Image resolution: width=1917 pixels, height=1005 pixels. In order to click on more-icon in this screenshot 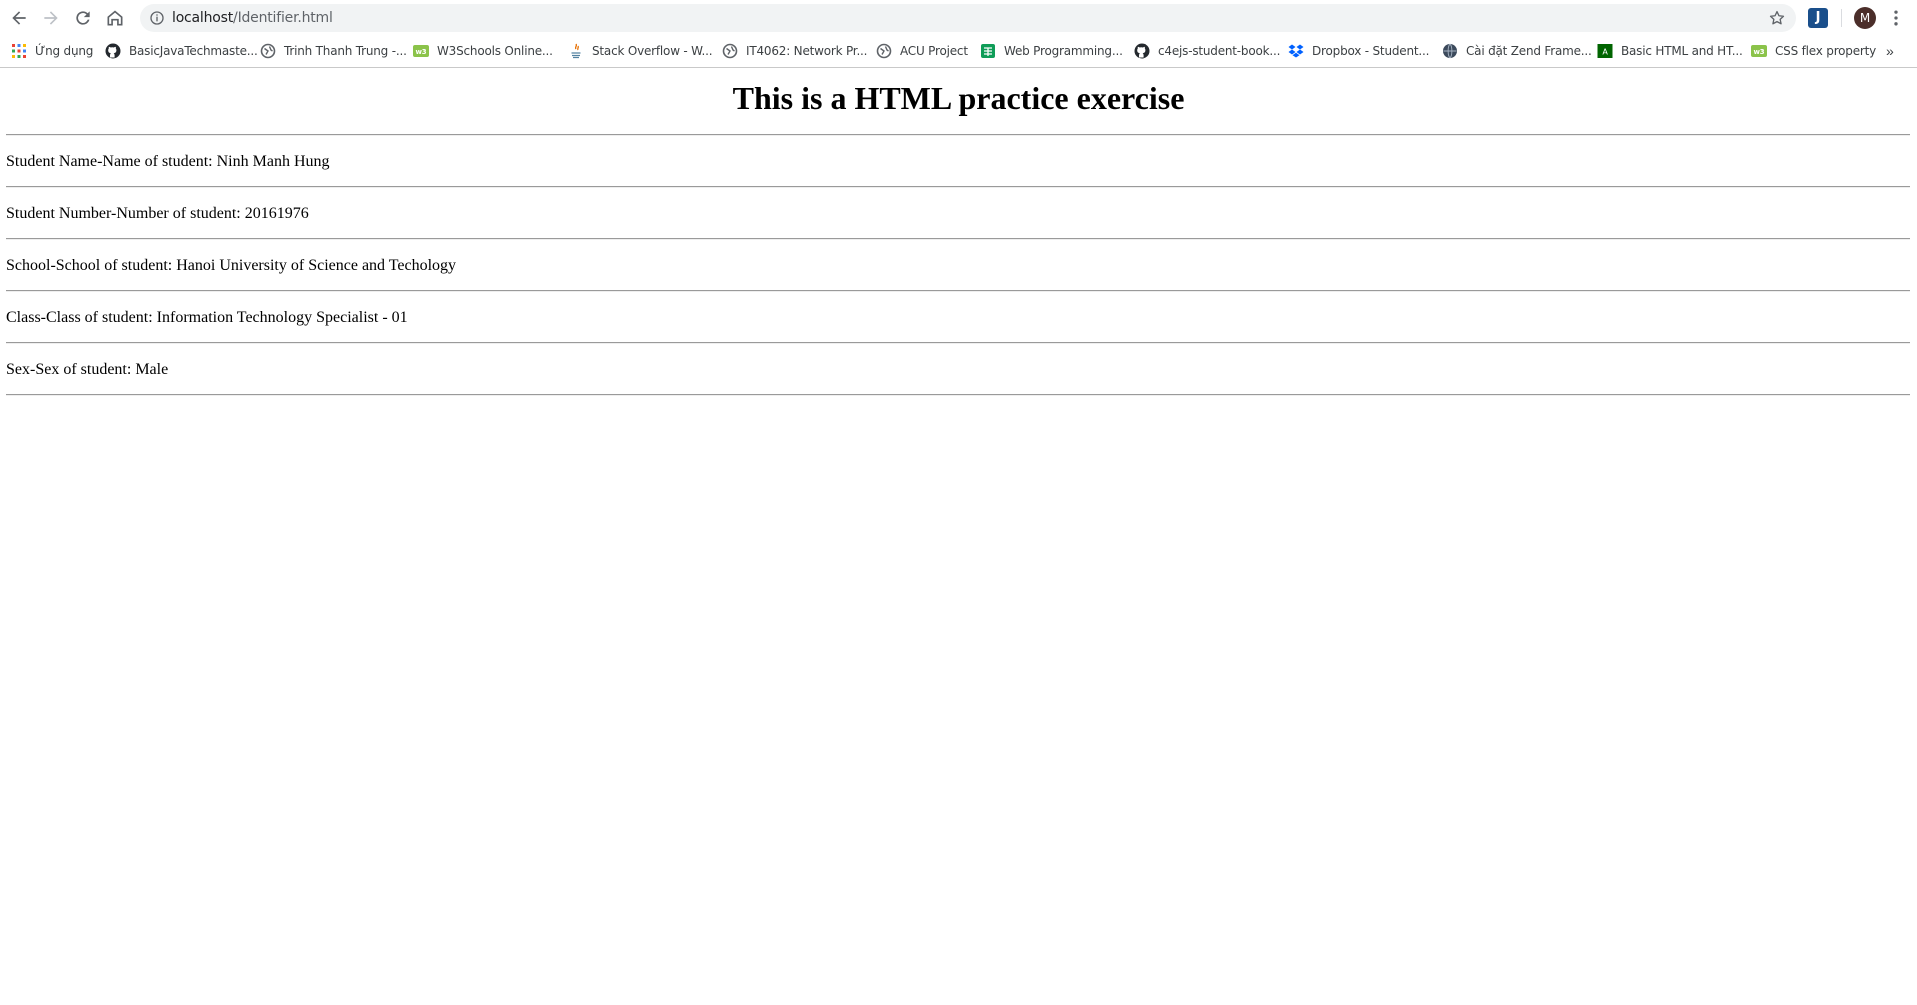, I will do `click(1896, 18)`.